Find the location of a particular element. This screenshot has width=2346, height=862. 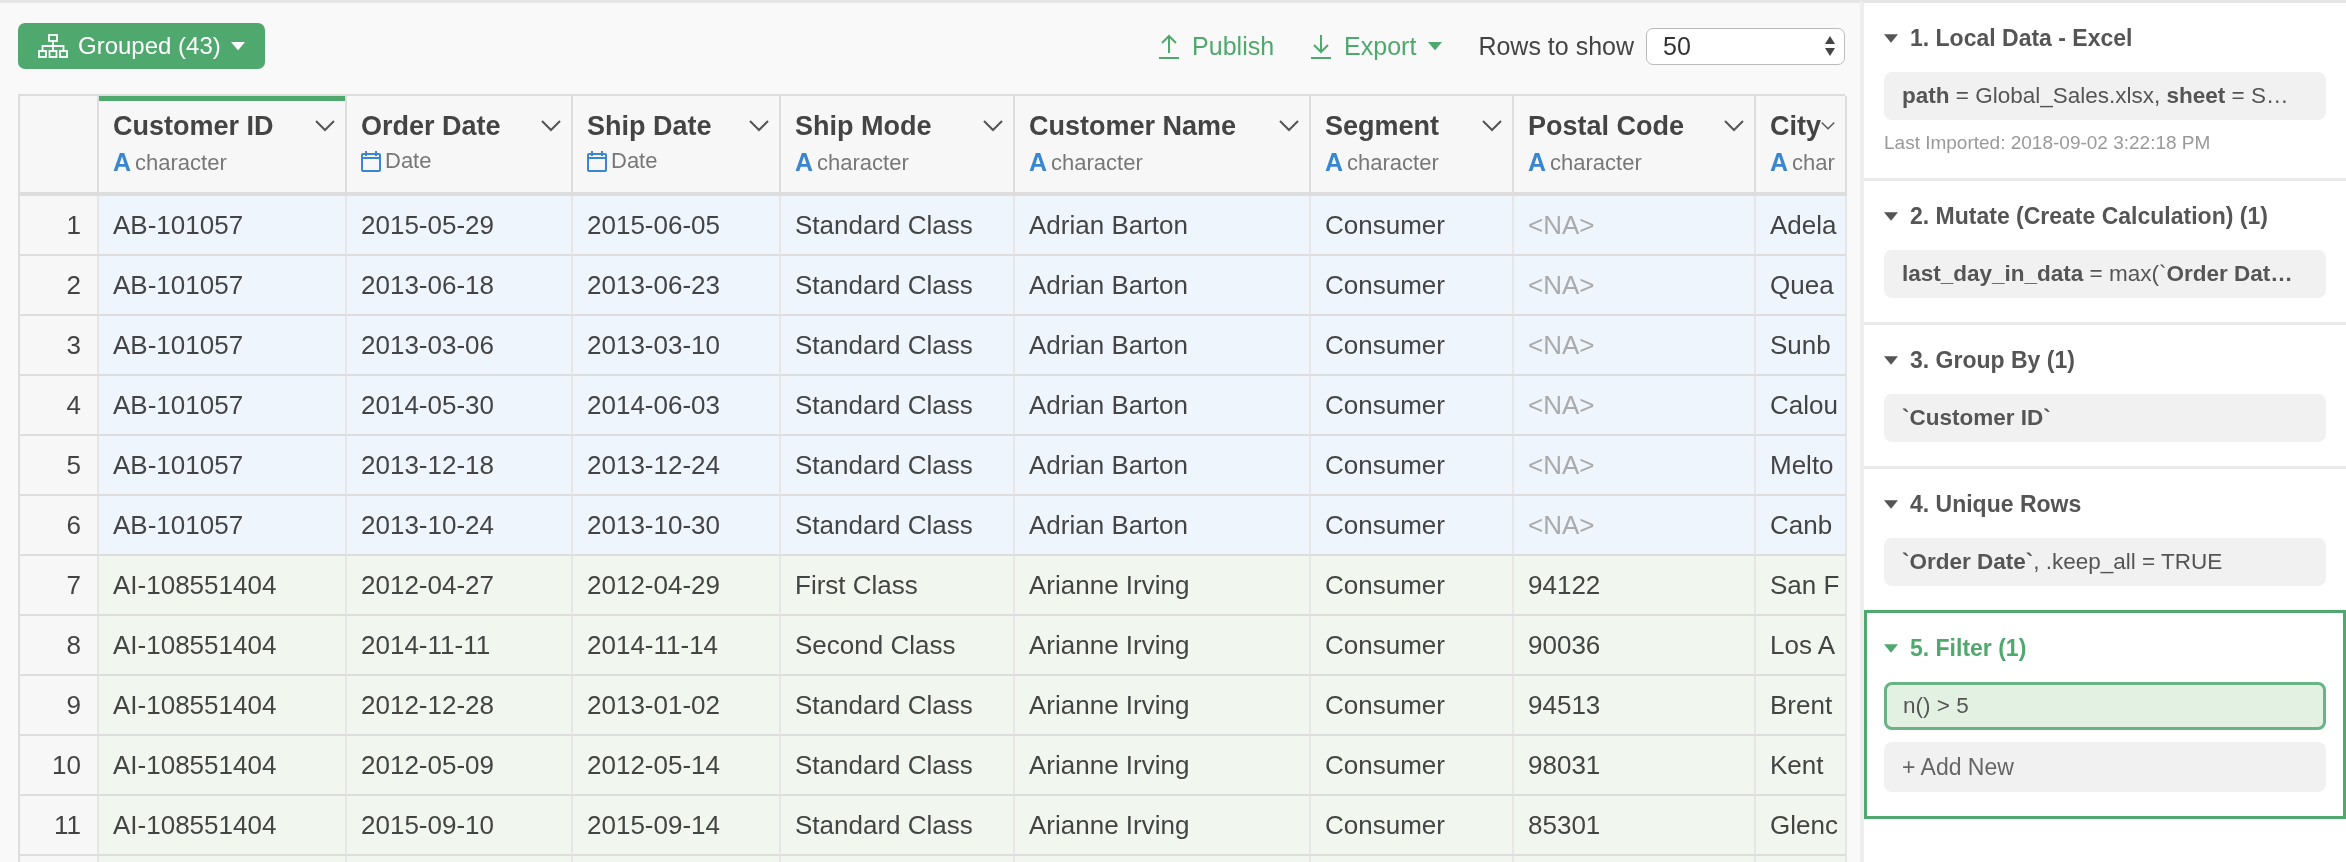

table-cell: 2015-09-14 is located at coordinates (677, 826).